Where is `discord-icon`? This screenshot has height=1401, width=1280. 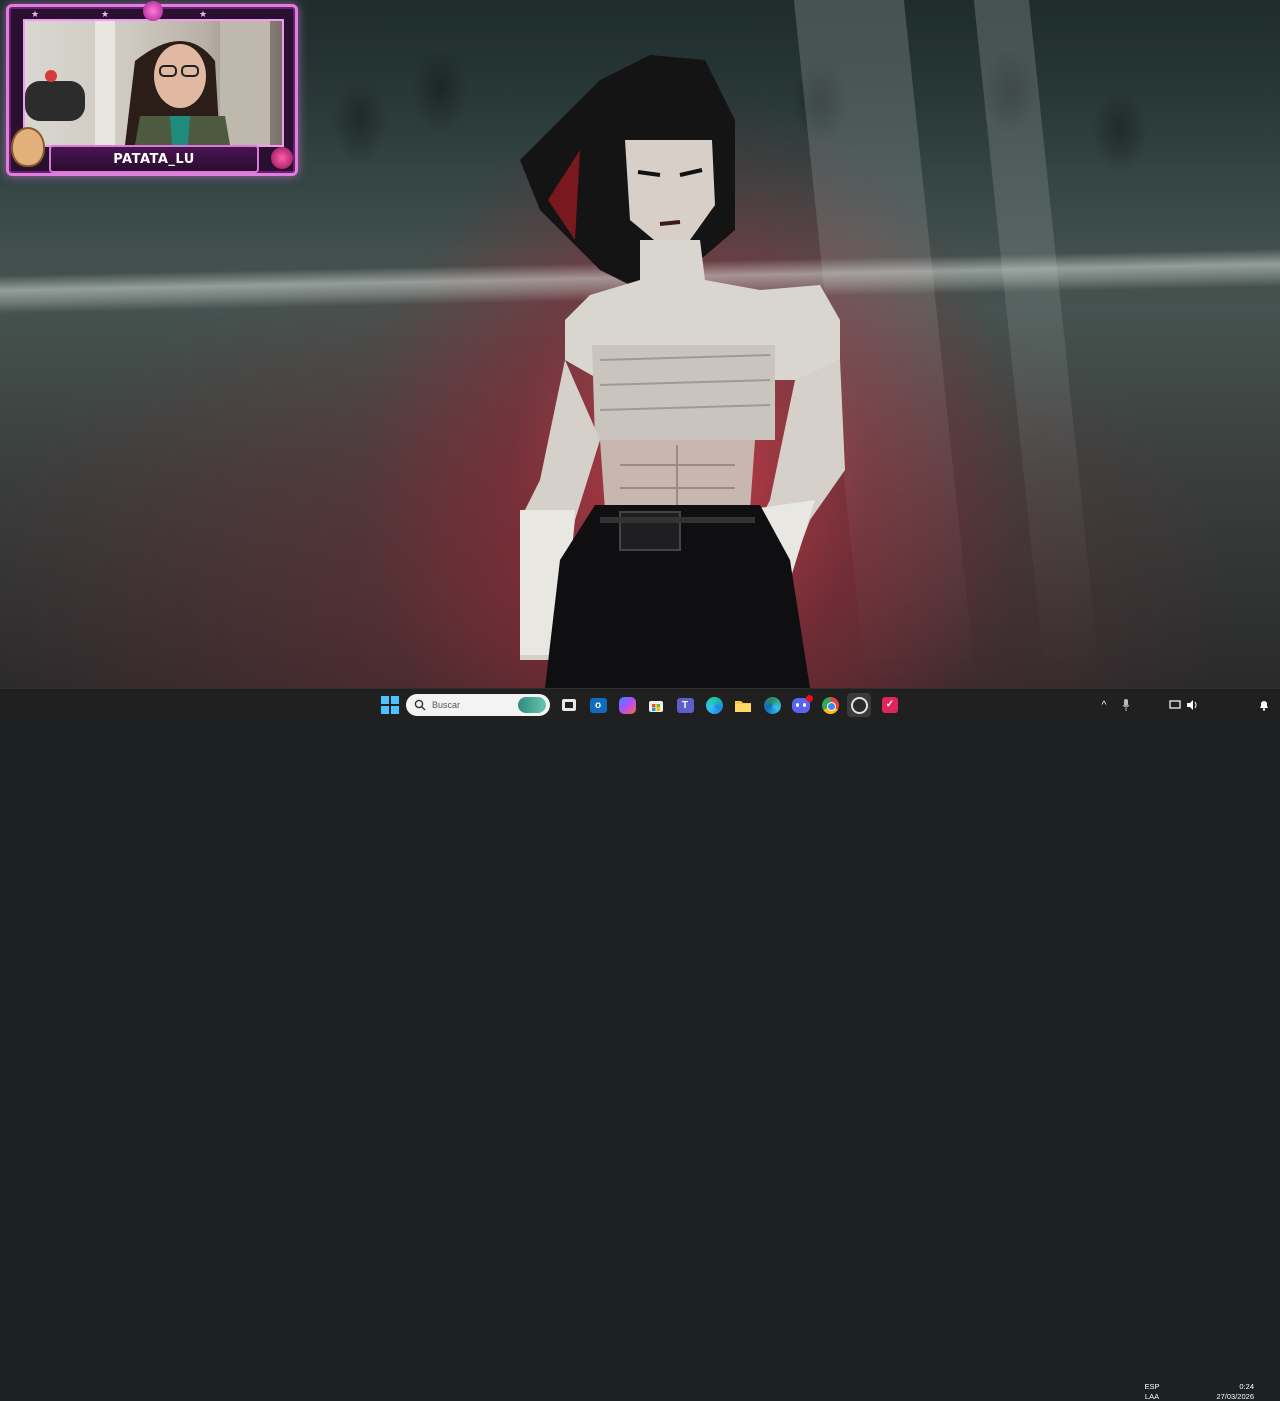
discord-icon is located at coordinates (802, 703).